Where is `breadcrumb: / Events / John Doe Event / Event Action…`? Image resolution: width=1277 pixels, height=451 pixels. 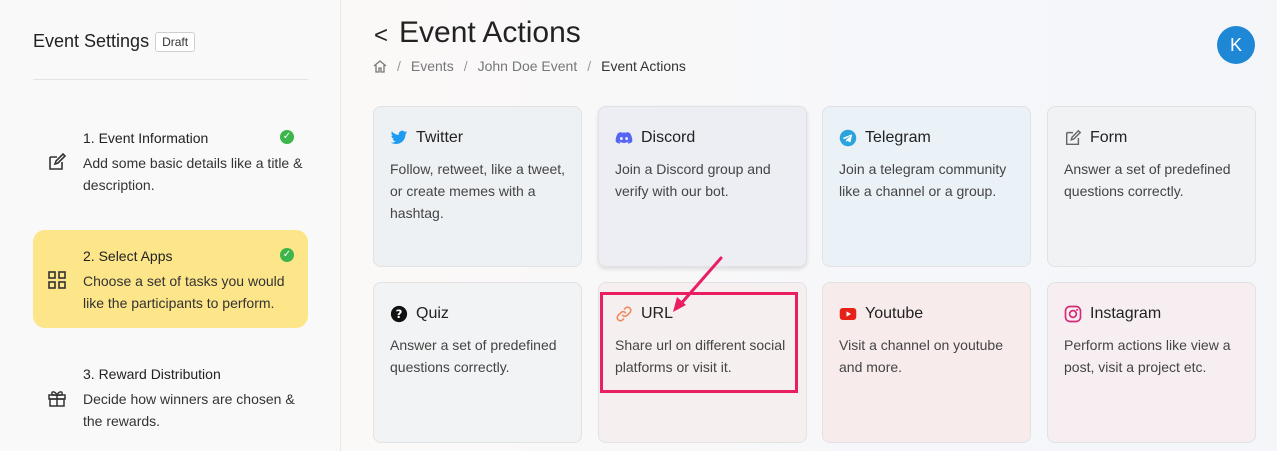 breadcrumb: / Events / John Doe Event / Event Action… is located at coordinates (529, 66).